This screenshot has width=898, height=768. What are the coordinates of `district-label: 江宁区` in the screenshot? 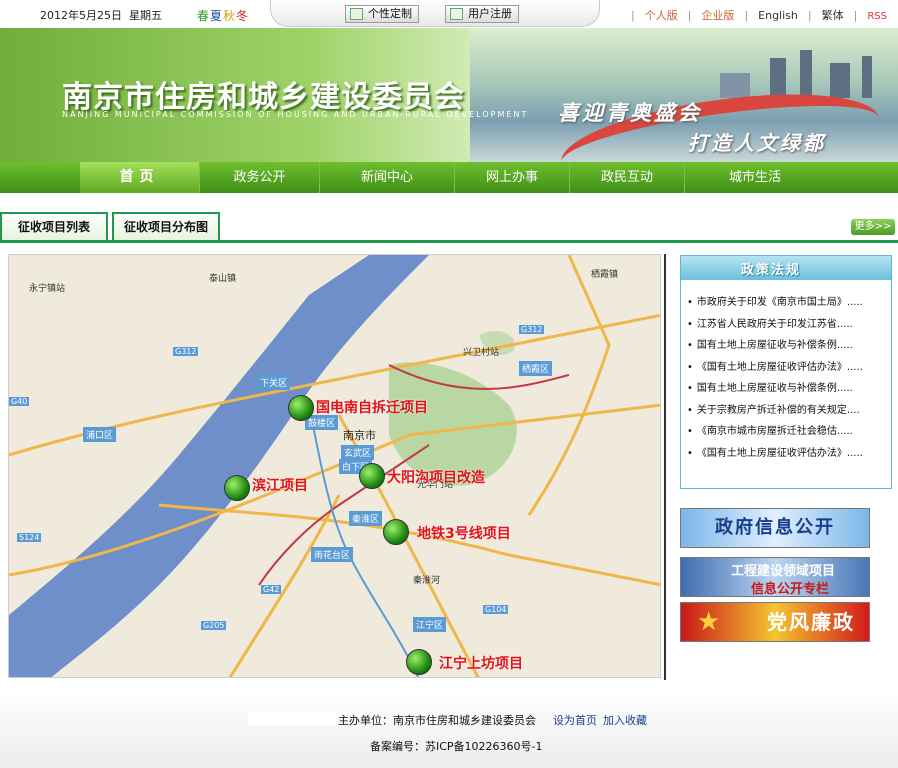 It's located at (430, 624).